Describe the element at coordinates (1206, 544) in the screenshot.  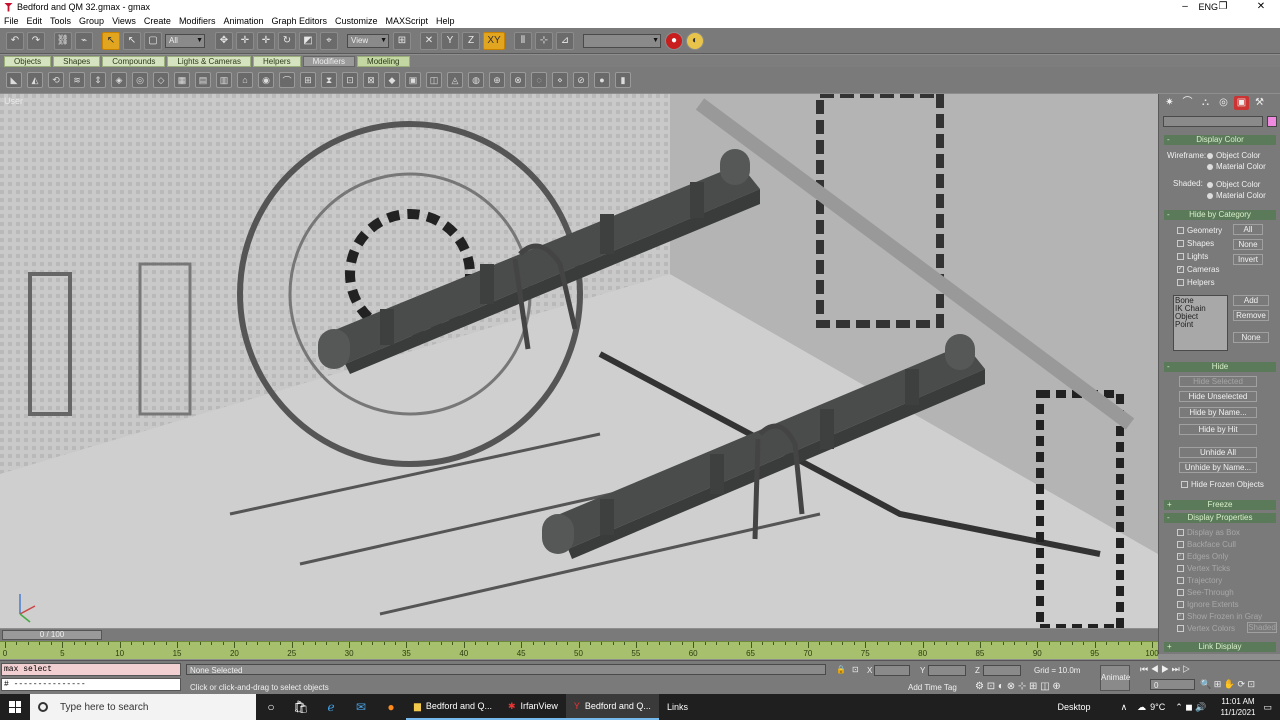
I see `backface-cull-checkbox: Backface Cull` at that location.